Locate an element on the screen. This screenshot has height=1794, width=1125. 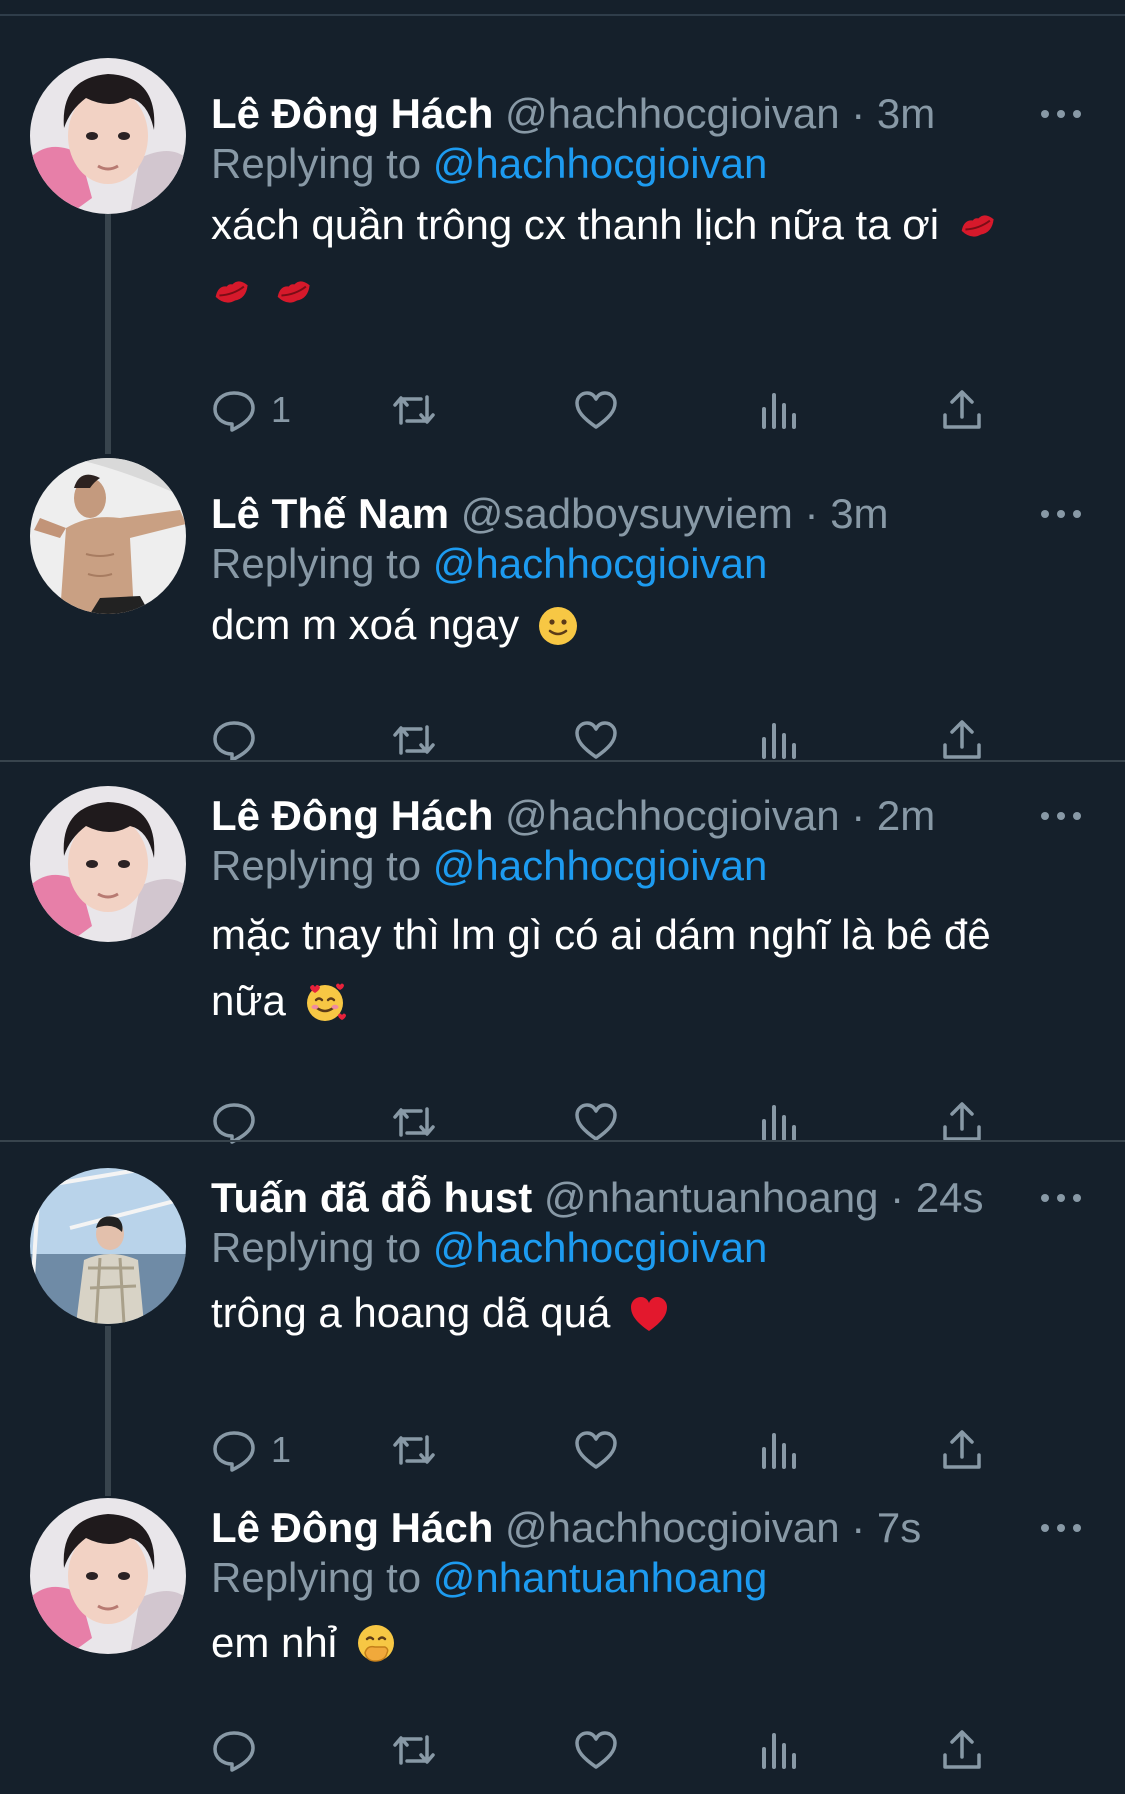
top-divider is located at coordinates (562, 15).